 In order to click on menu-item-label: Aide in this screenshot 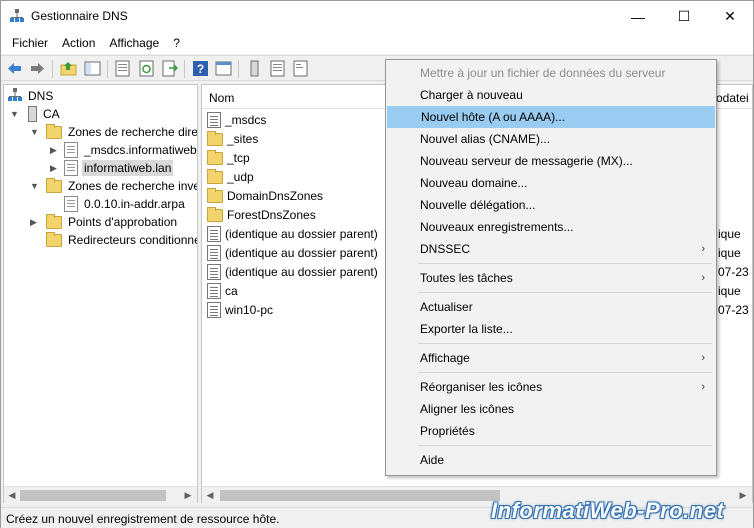, I will do `click(432, 460)`.